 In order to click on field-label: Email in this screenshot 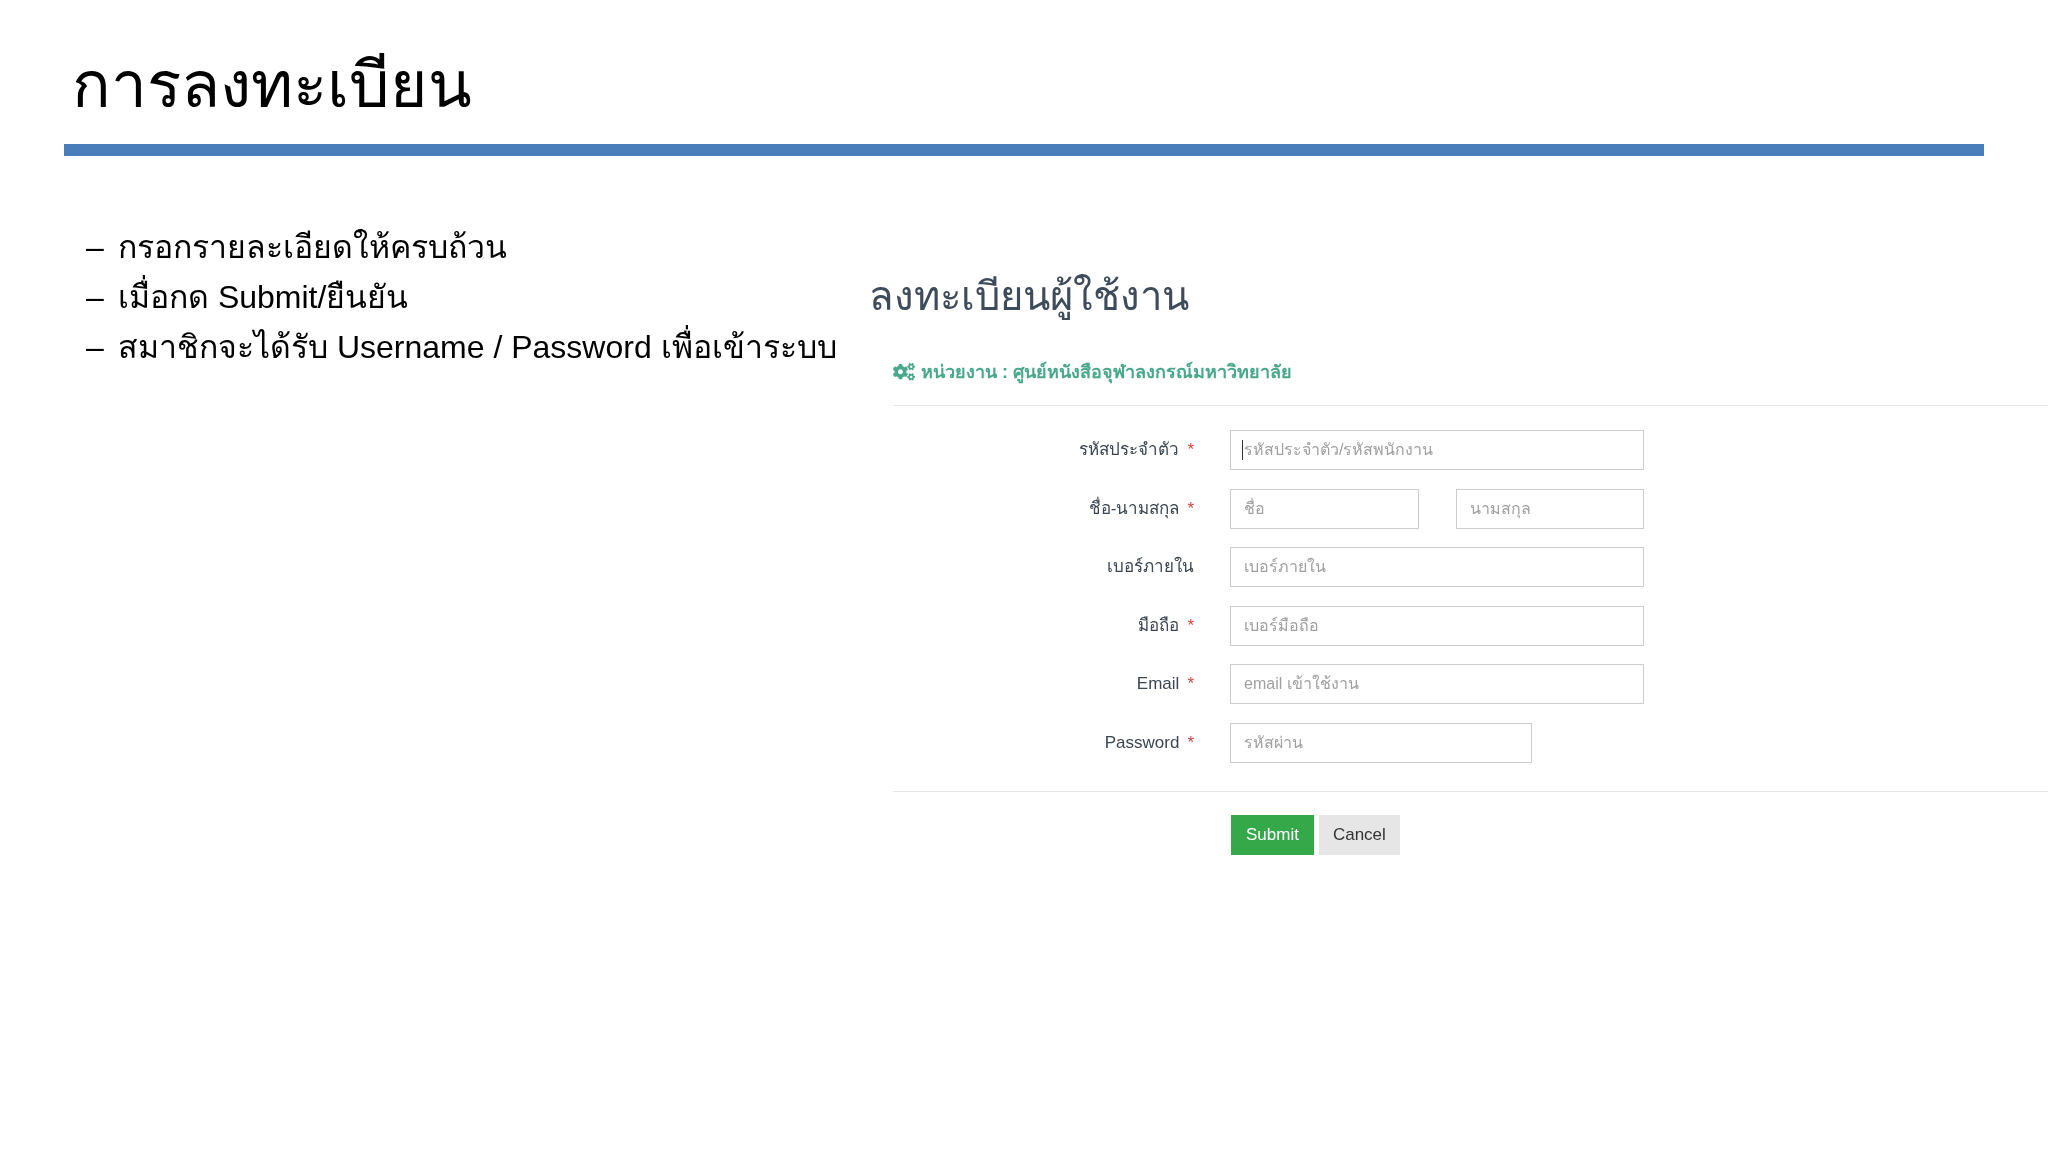, I will do `click(1158, 684)`.